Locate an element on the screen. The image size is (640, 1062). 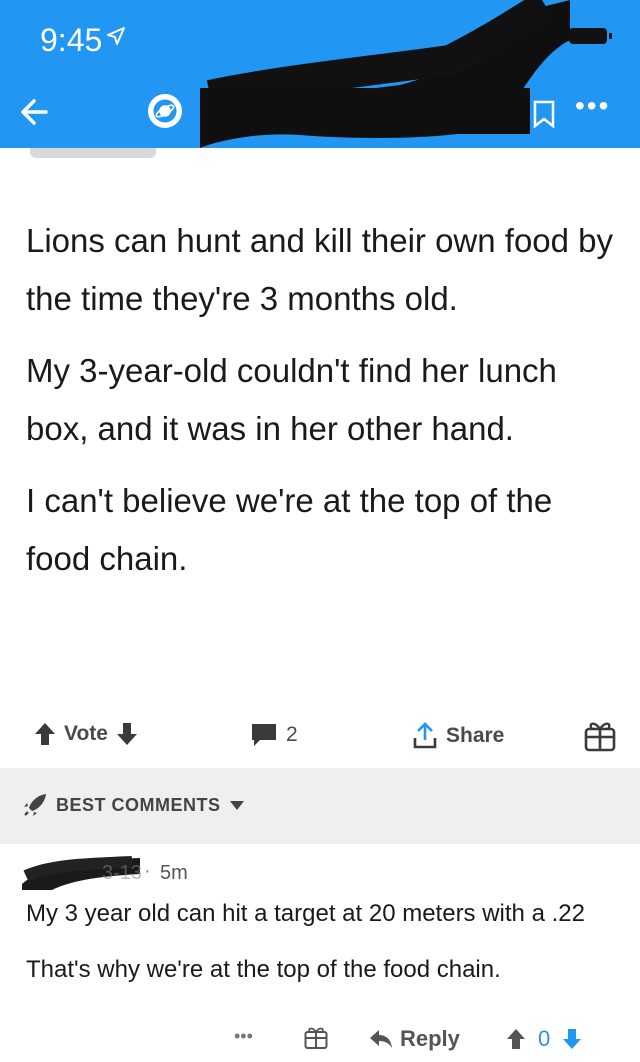
comment-age: 5m is located at coordinates (174, 873).